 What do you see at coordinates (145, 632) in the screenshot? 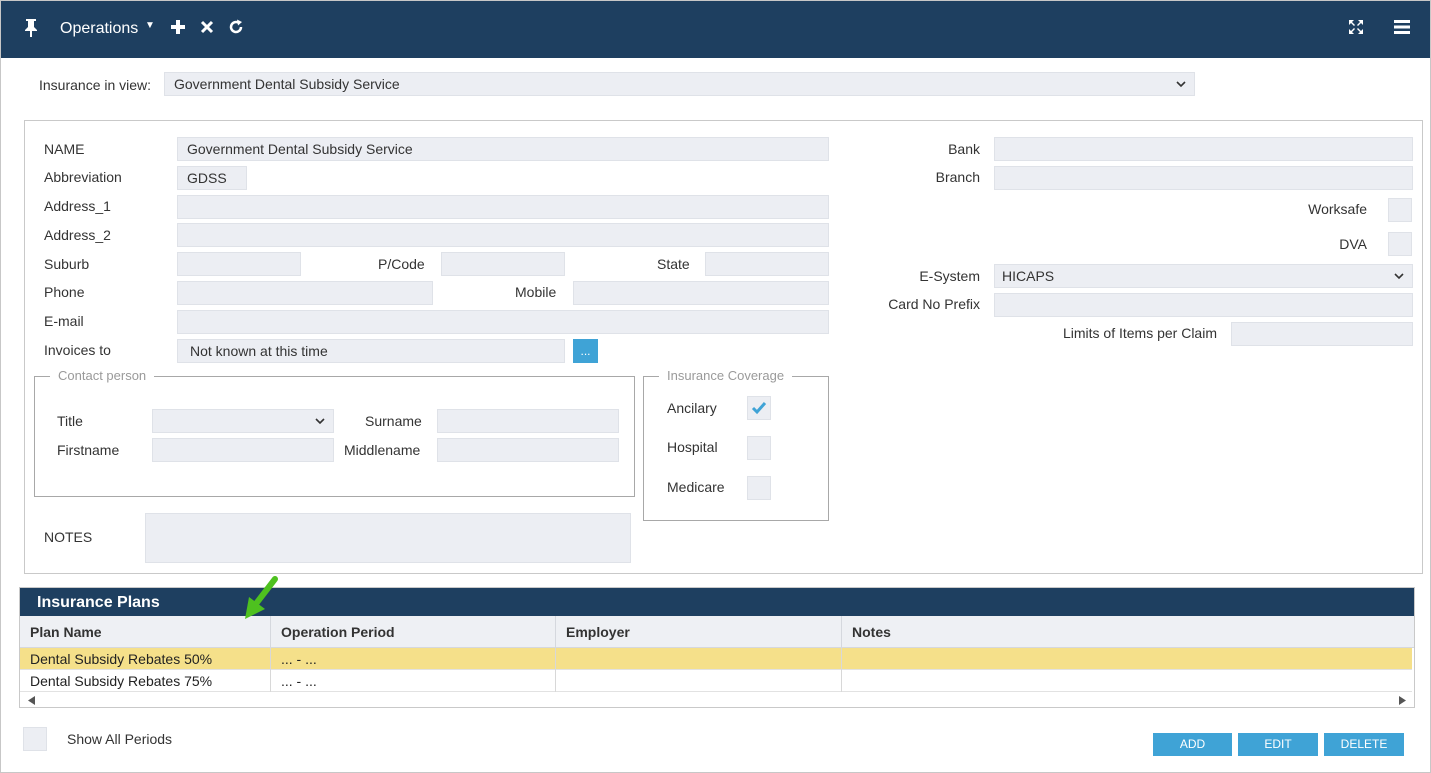
I see `column-plan-name: Plan Name` at bounding box center [145, 632].